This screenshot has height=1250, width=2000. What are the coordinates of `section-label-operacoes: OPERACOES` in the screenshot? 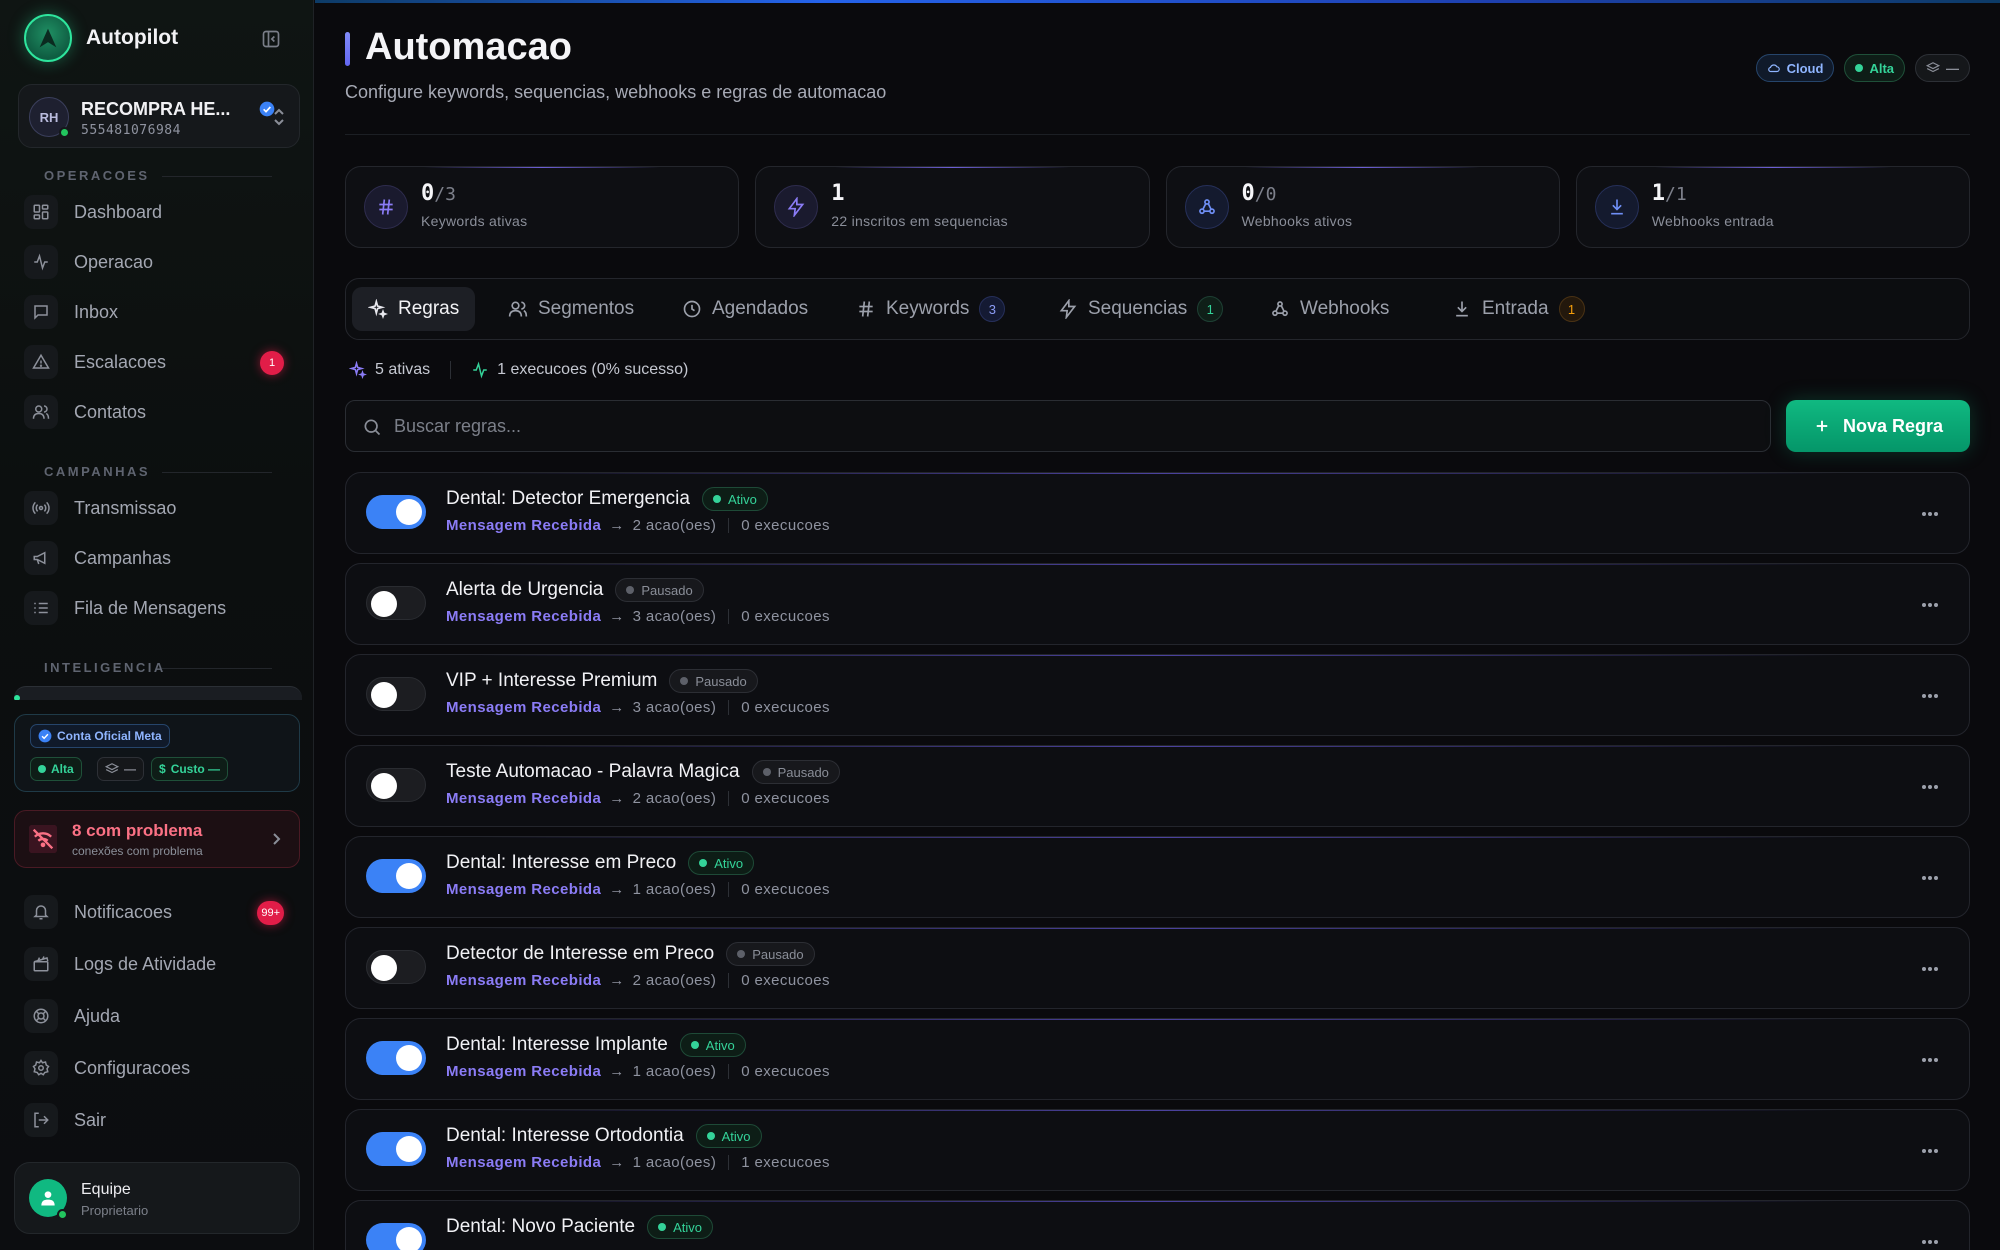 It's located at (158, 175).